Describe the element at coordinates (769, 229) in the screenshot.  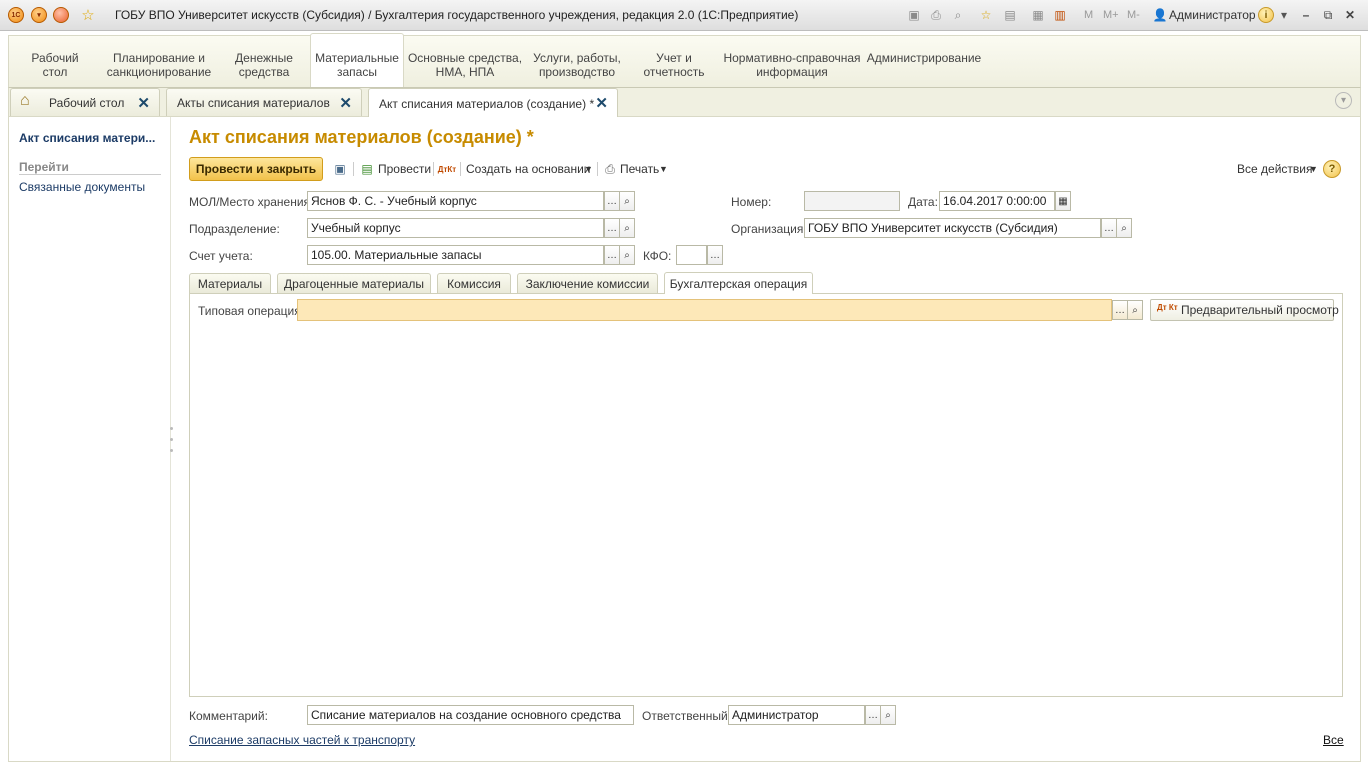
I see `organization-label: Организация:` at that location.